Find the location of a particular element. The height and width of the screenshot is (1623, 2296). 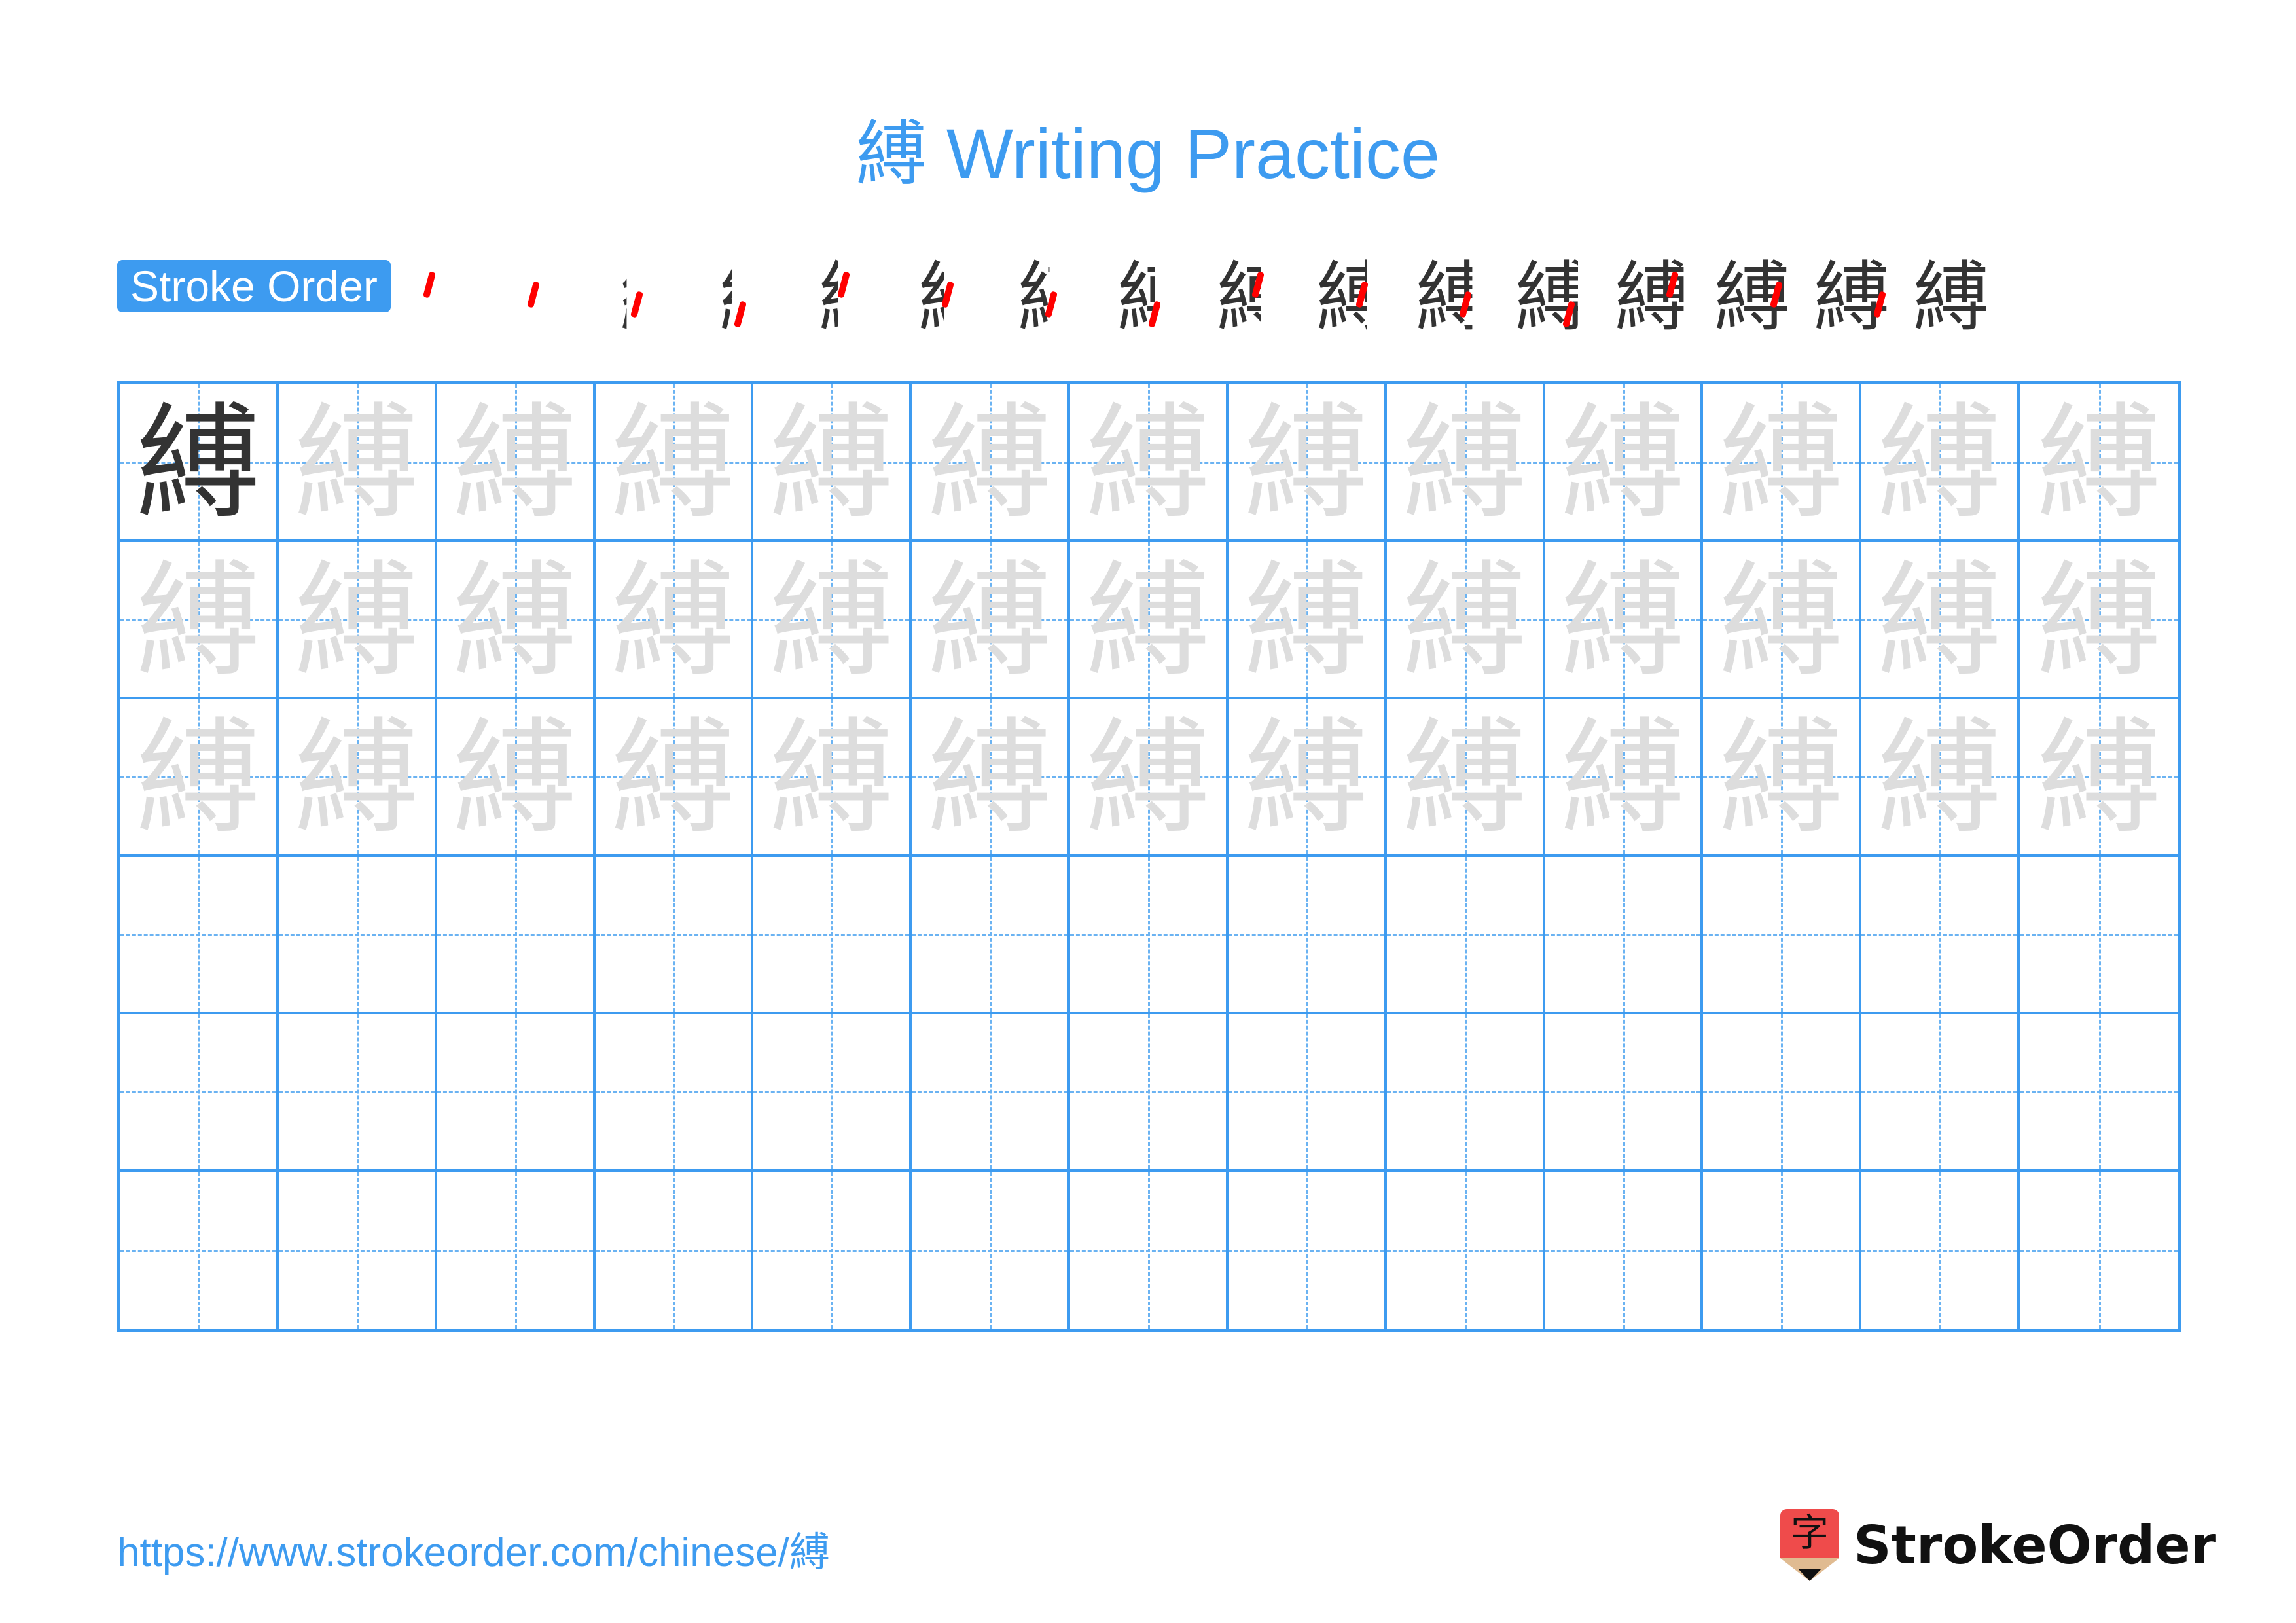

brand-logo: 字 StrokeOrder is located at coordinates (1998, 1545).